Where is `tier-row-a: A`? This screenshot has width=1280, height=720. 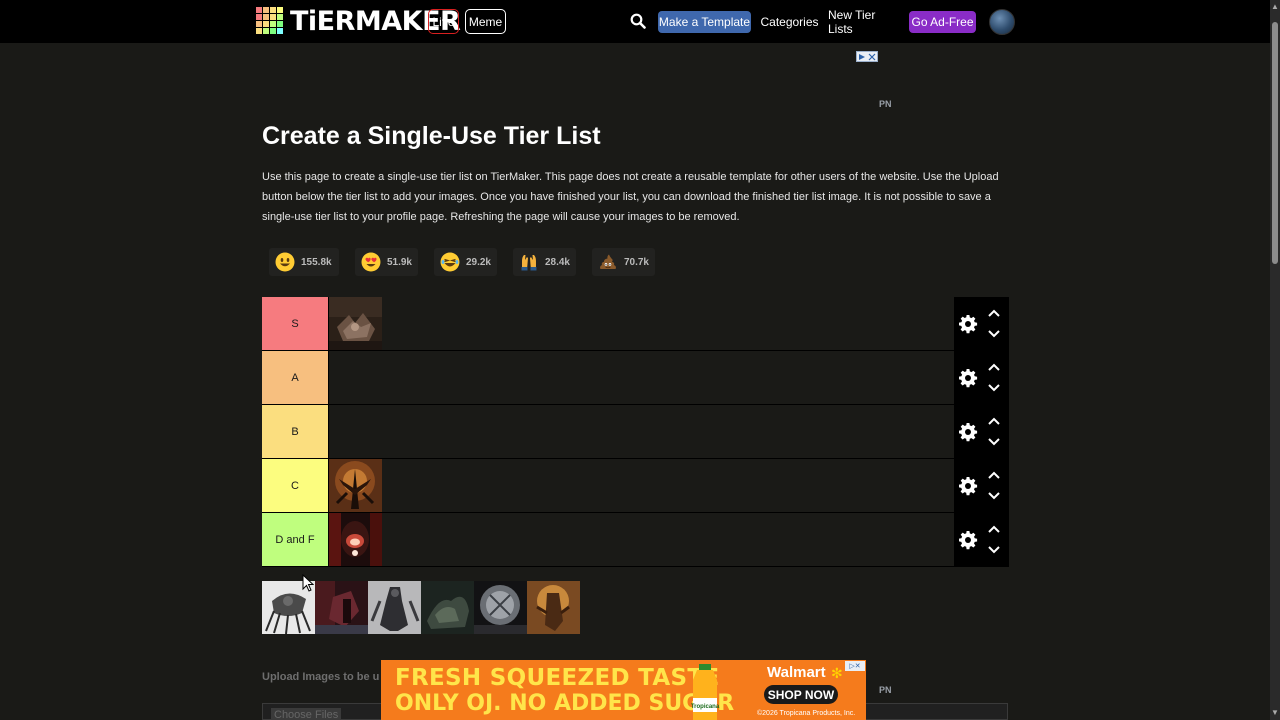
tier-row-a: A is located at coordinates (635, 378).